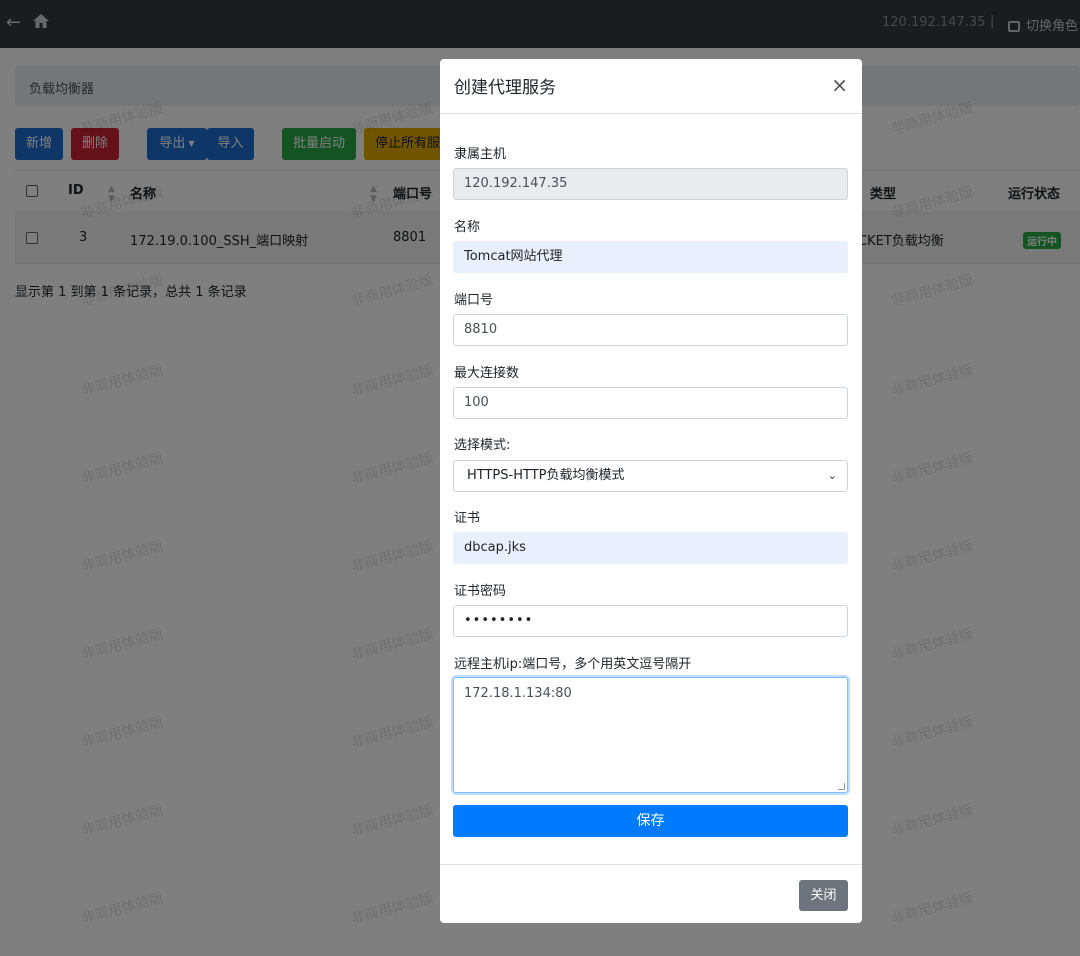  What do you see at coordinates (832, 475) in the screenshot?
I see `chevron-down-icon: ⌄` at bounding box center [832, 475].